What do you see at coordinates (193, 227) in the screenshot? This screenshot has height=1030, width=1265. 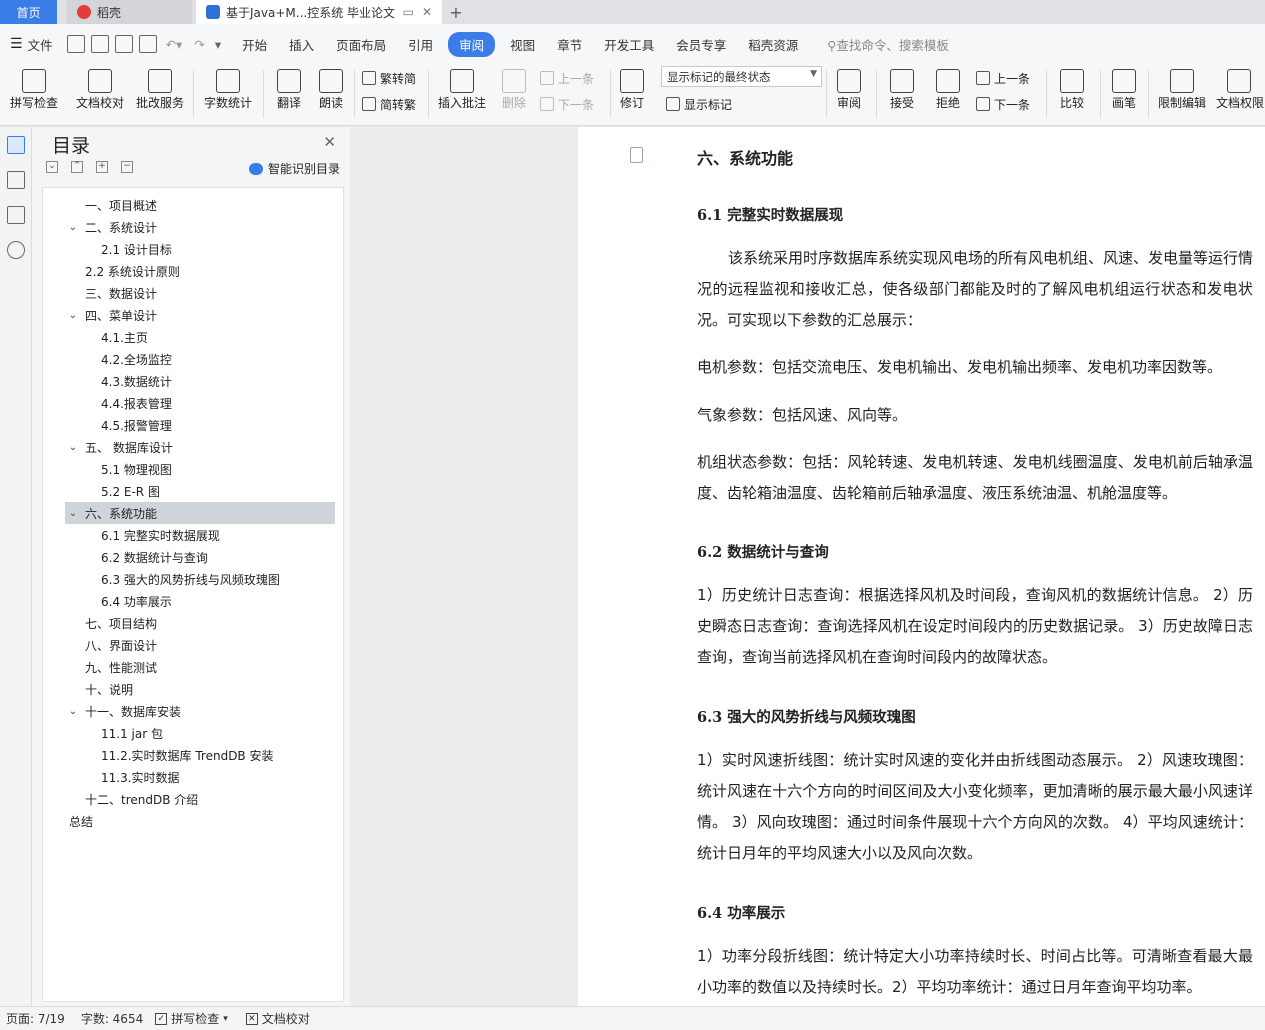 I see `toc-item: ⌄ 二、系统设计` at bounding box center [193, 227].